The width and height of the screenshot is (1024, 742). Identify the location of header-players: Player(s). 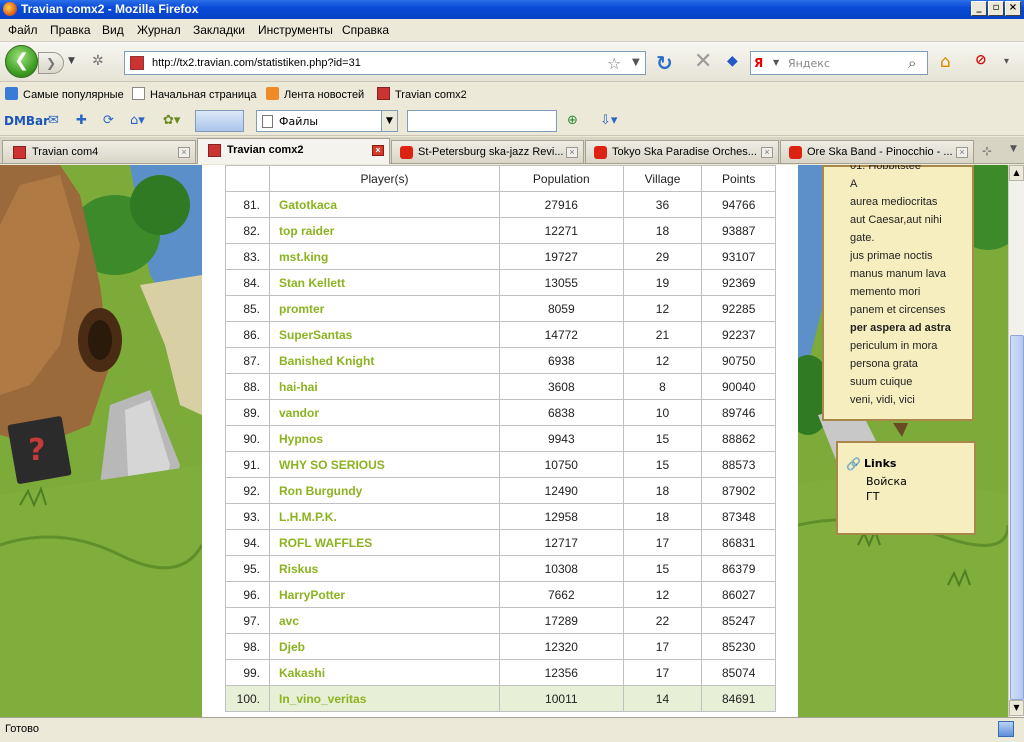
(384, 178).